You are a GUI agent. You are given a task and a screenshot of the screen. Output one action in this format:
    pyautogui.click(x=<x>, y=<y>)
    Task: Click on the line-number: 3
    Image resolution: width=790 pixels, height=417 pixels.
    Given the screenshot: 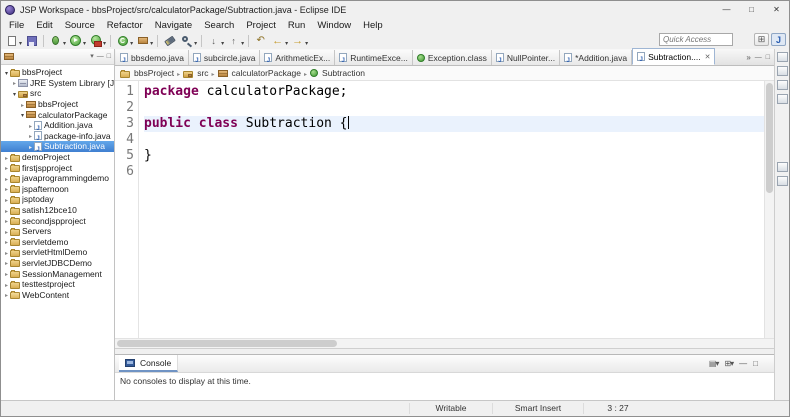 What is the action you would take?
    pyautogui.click(x=124, y=124)
    